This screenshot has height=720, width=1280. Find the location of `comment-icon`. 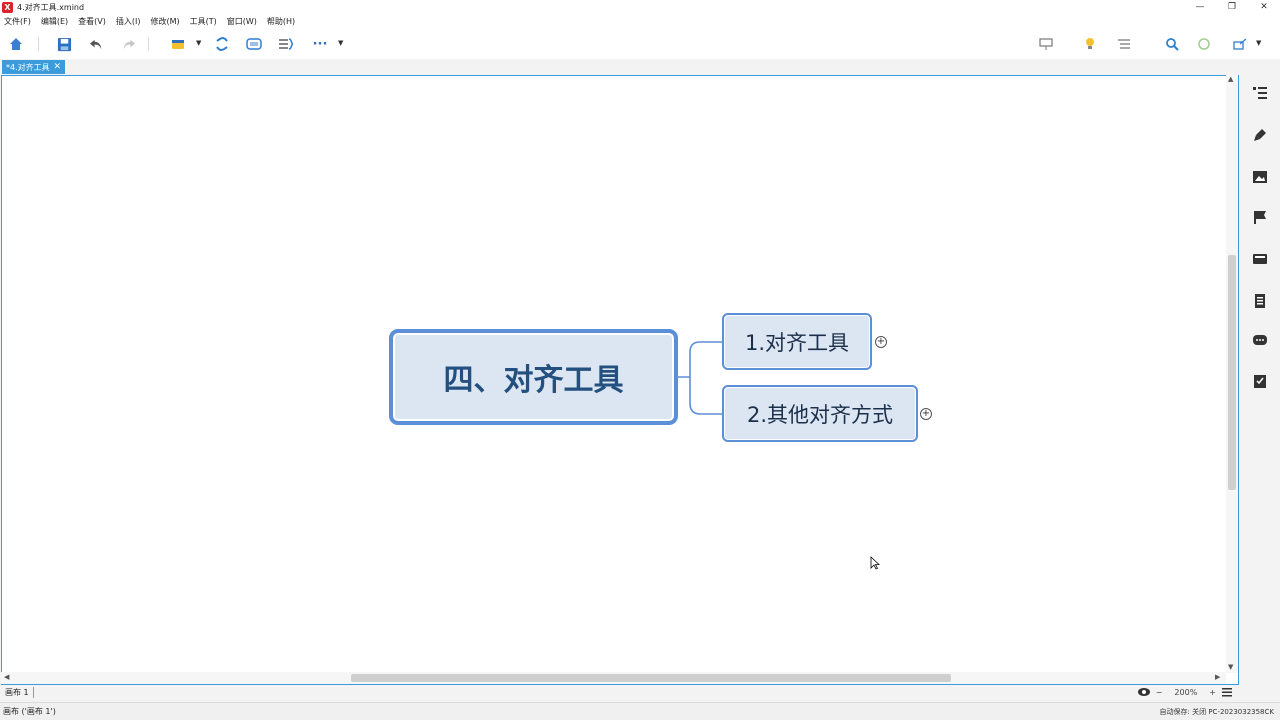

comment-icon is located at coordinates (1260, 340).